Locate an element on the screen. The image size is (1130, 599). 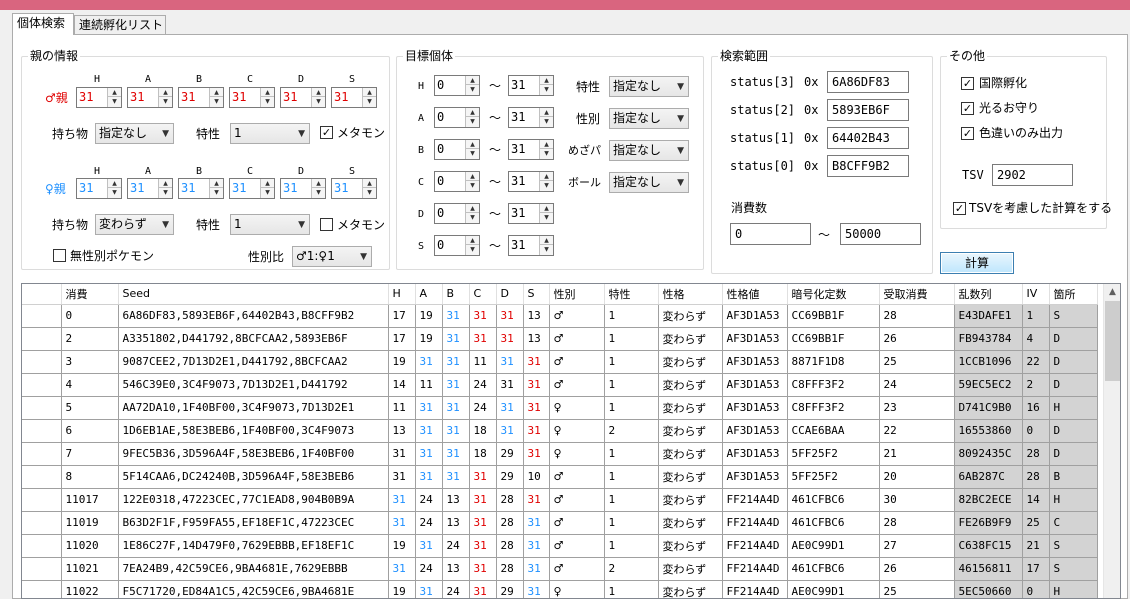
female-iv-h-spinner: 31 ▲ ▼ is located at coordinates (99, 188).